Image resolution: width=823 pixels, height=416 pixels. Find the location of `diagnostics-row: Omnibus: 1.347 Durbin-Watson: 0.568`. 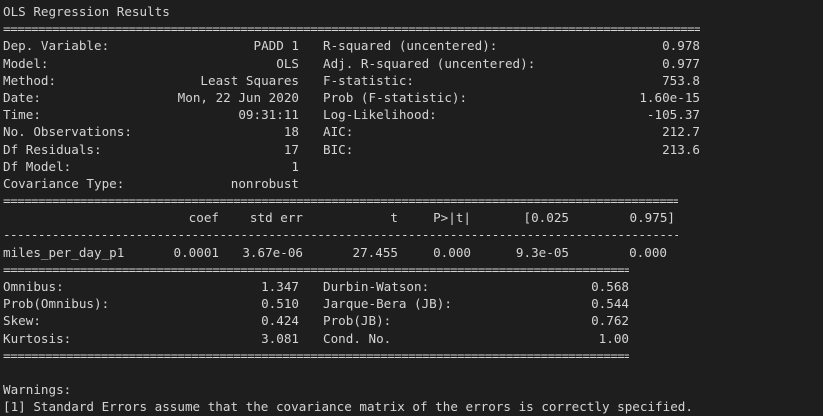

diagnostics-row: Omnibus: 1.347 Durbin-Watson: 0.568 is located at coordinates (351, 286).